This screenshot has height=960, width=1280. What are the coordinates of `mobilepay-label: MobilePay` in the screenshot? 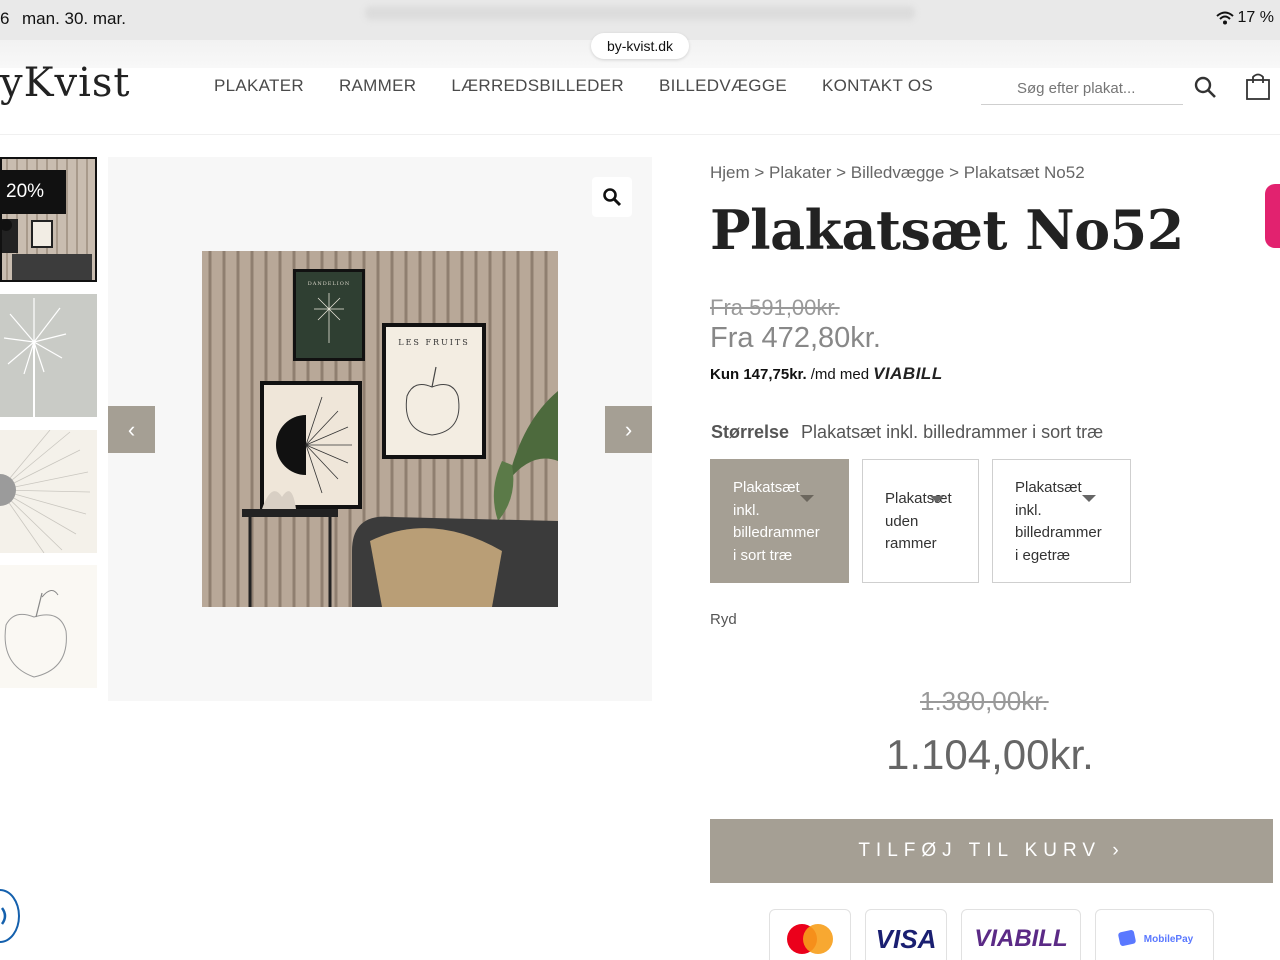 It's located at (1168, 939).